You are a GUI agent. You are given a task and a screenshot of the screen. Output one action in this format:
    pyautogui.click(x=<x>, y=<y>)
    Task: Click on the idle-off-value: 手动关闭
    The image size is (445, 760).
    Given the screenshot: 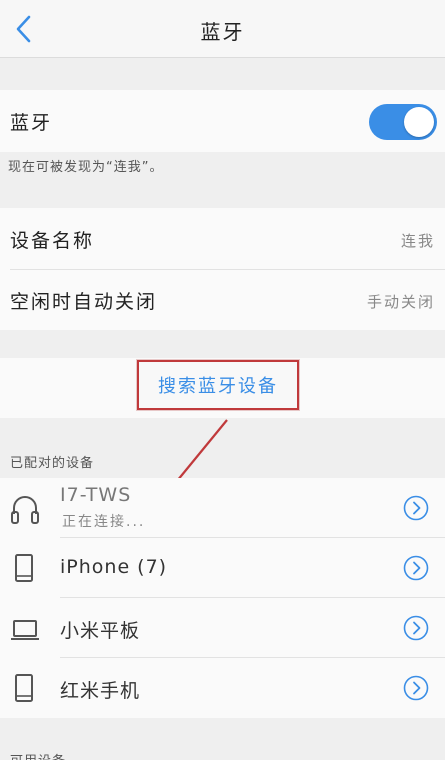 What is the action you would take?
    pyautogui.click(x=401, y=301)
    